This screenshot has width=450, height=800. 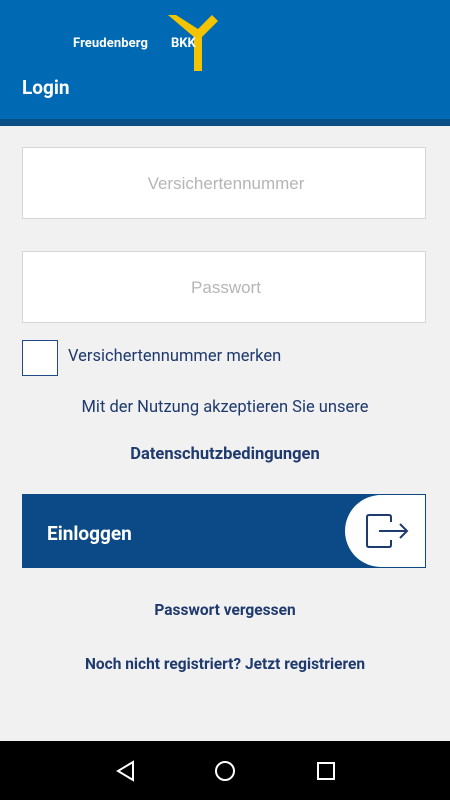 I want to click on insurance-number-field, so click(x=225, y=183).